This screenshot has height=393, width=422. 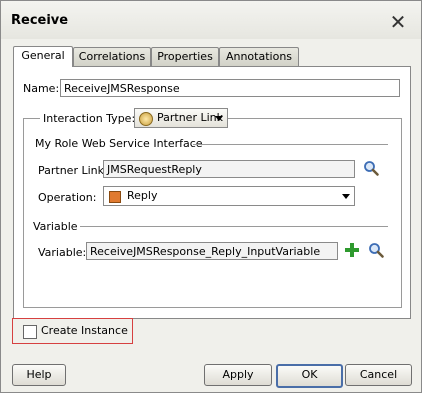 What do you see at coordinates (190, 117) in the screenshot?
I see `interaction-type-value: Partner Link` at bounding box center [190, 117].